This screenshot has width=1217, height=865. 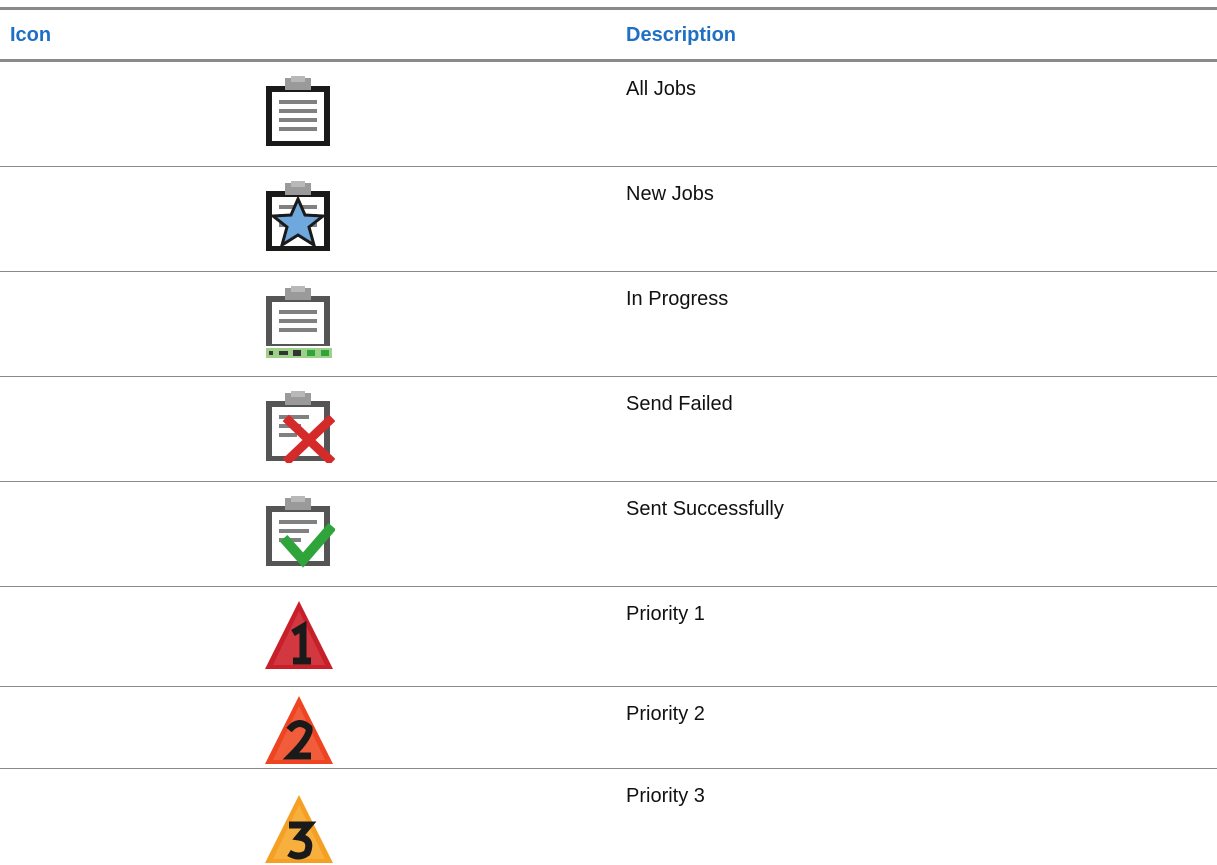 I want to click on table-row: In Progress, so click(x=608, y=324).